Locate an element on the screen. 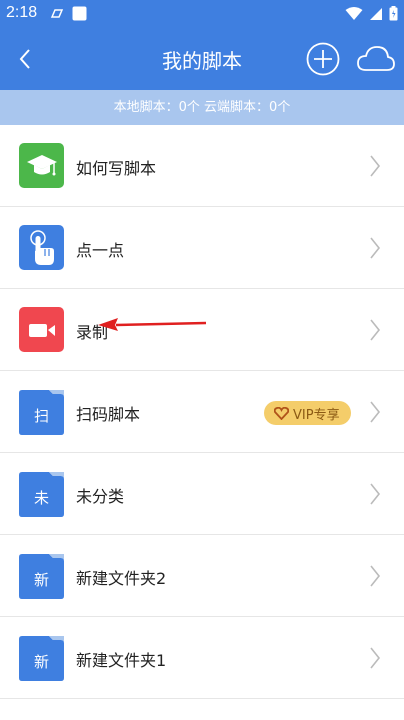 The width and height of the screenshot is (404, 720). app-bar: 我的脚本 is located at coordinates (202, 59).